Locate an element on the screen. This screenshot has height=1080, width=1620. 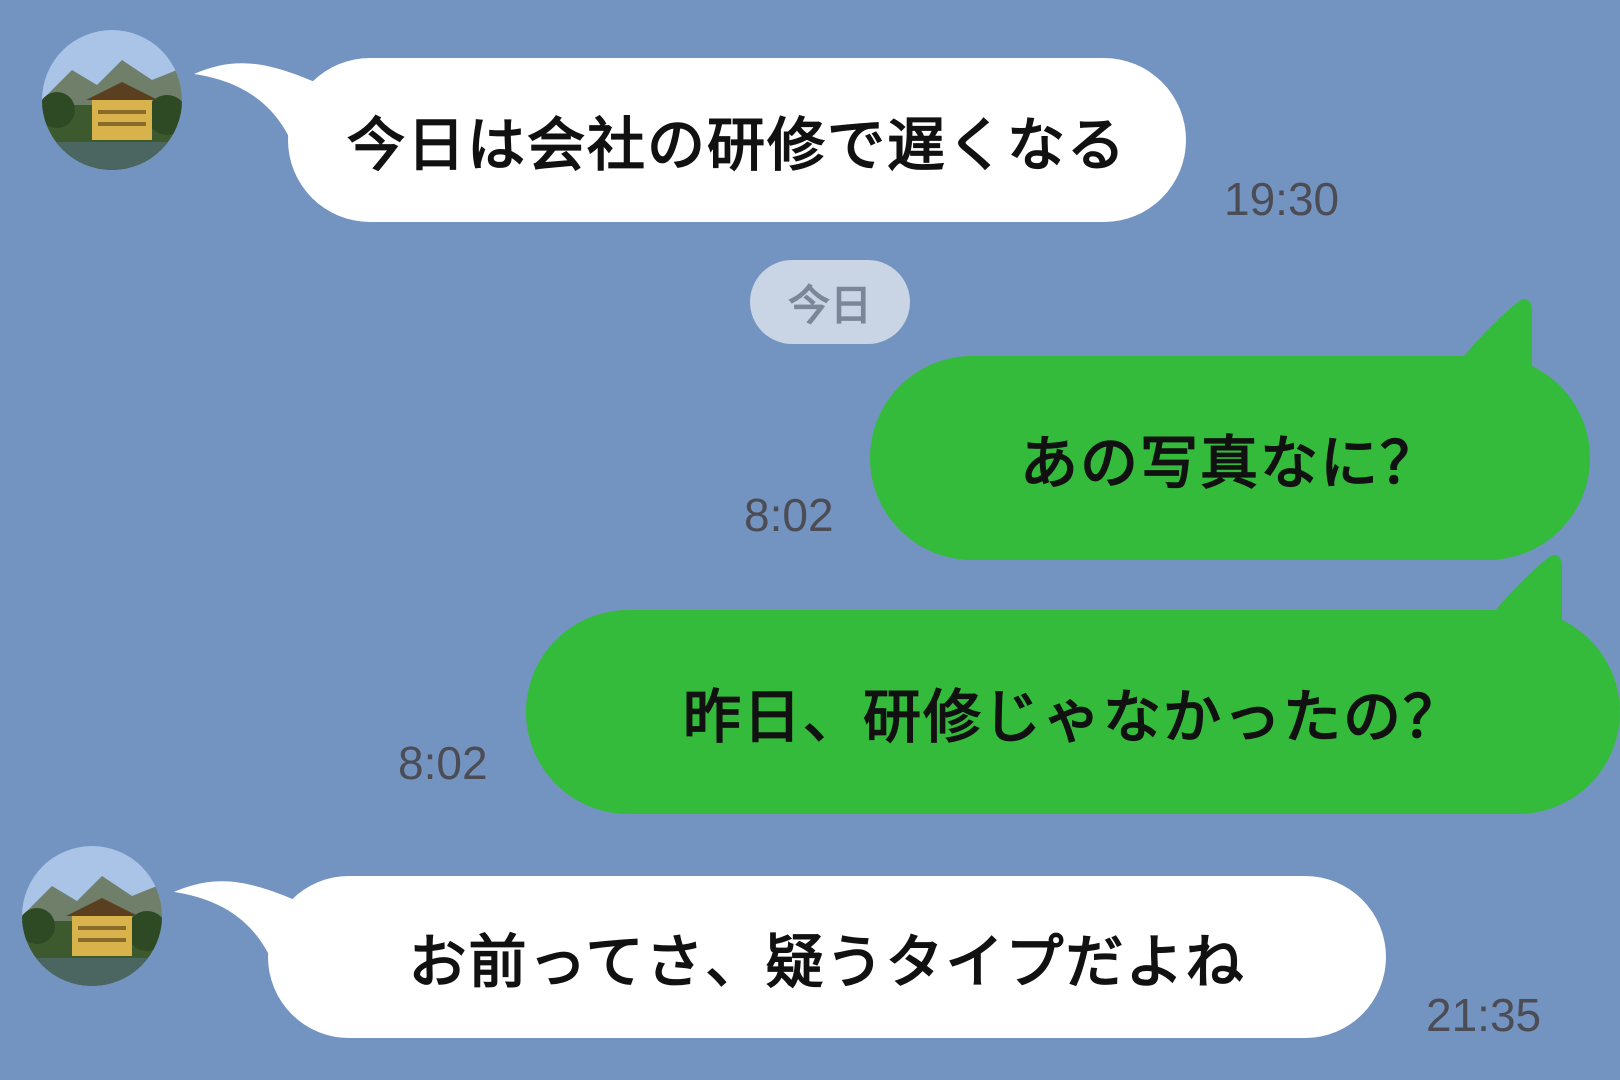
date-separator-label: 今日 is located at coordinates (829, 305).